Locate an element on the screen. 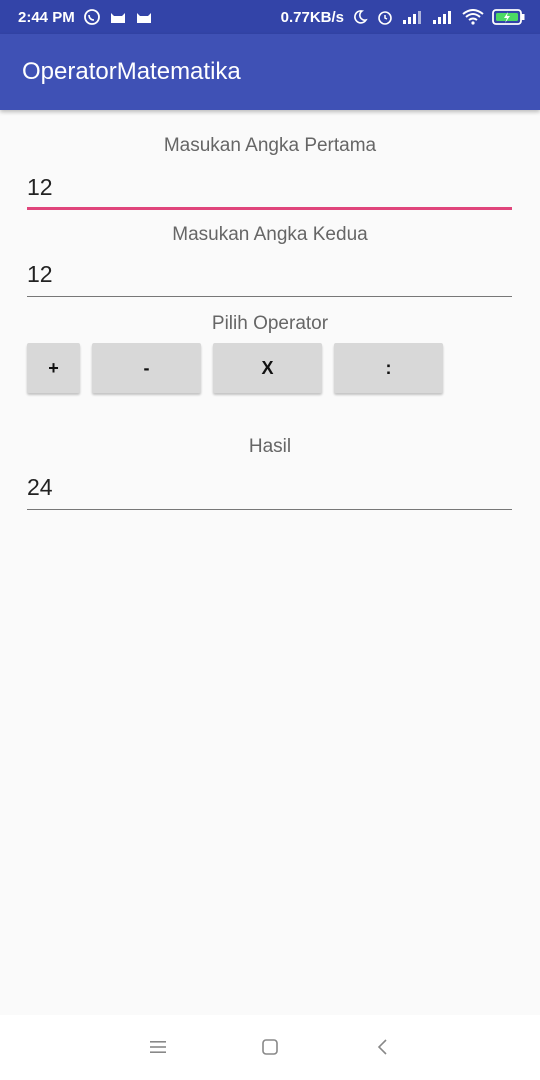 Image resolution: width=540 pixels, height=1080 pixels. add-button: + is located at coordinates (53, 368).